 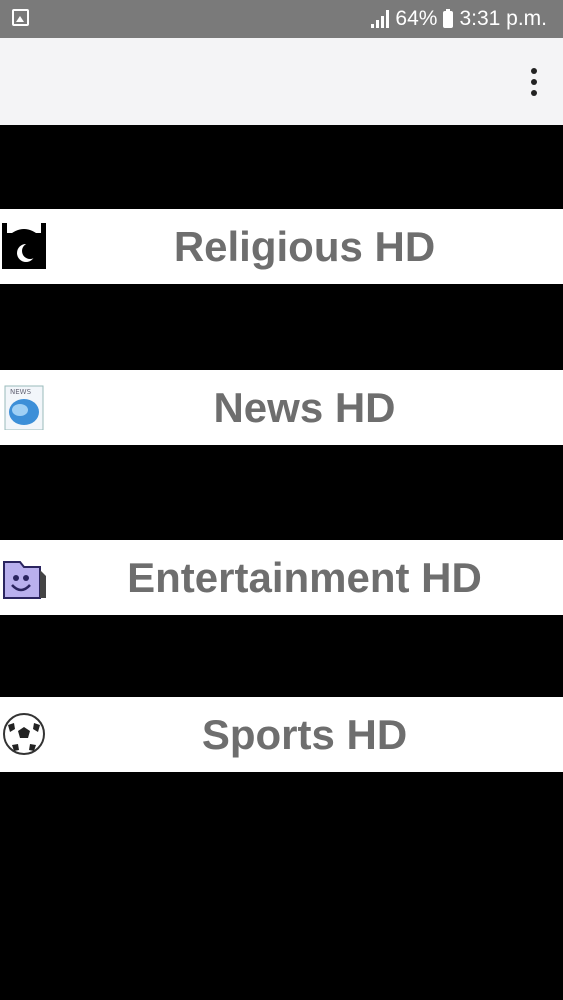 I want to click on news-icon: NEWS, so click(x=24, y=407).